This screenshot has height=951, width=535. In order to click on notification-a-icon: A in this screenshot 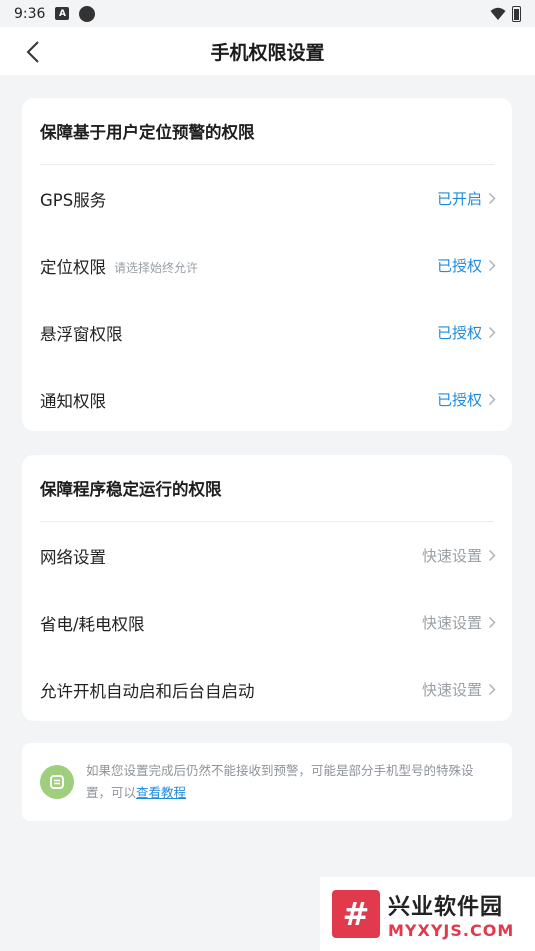, I will do `click(62, 13)`.